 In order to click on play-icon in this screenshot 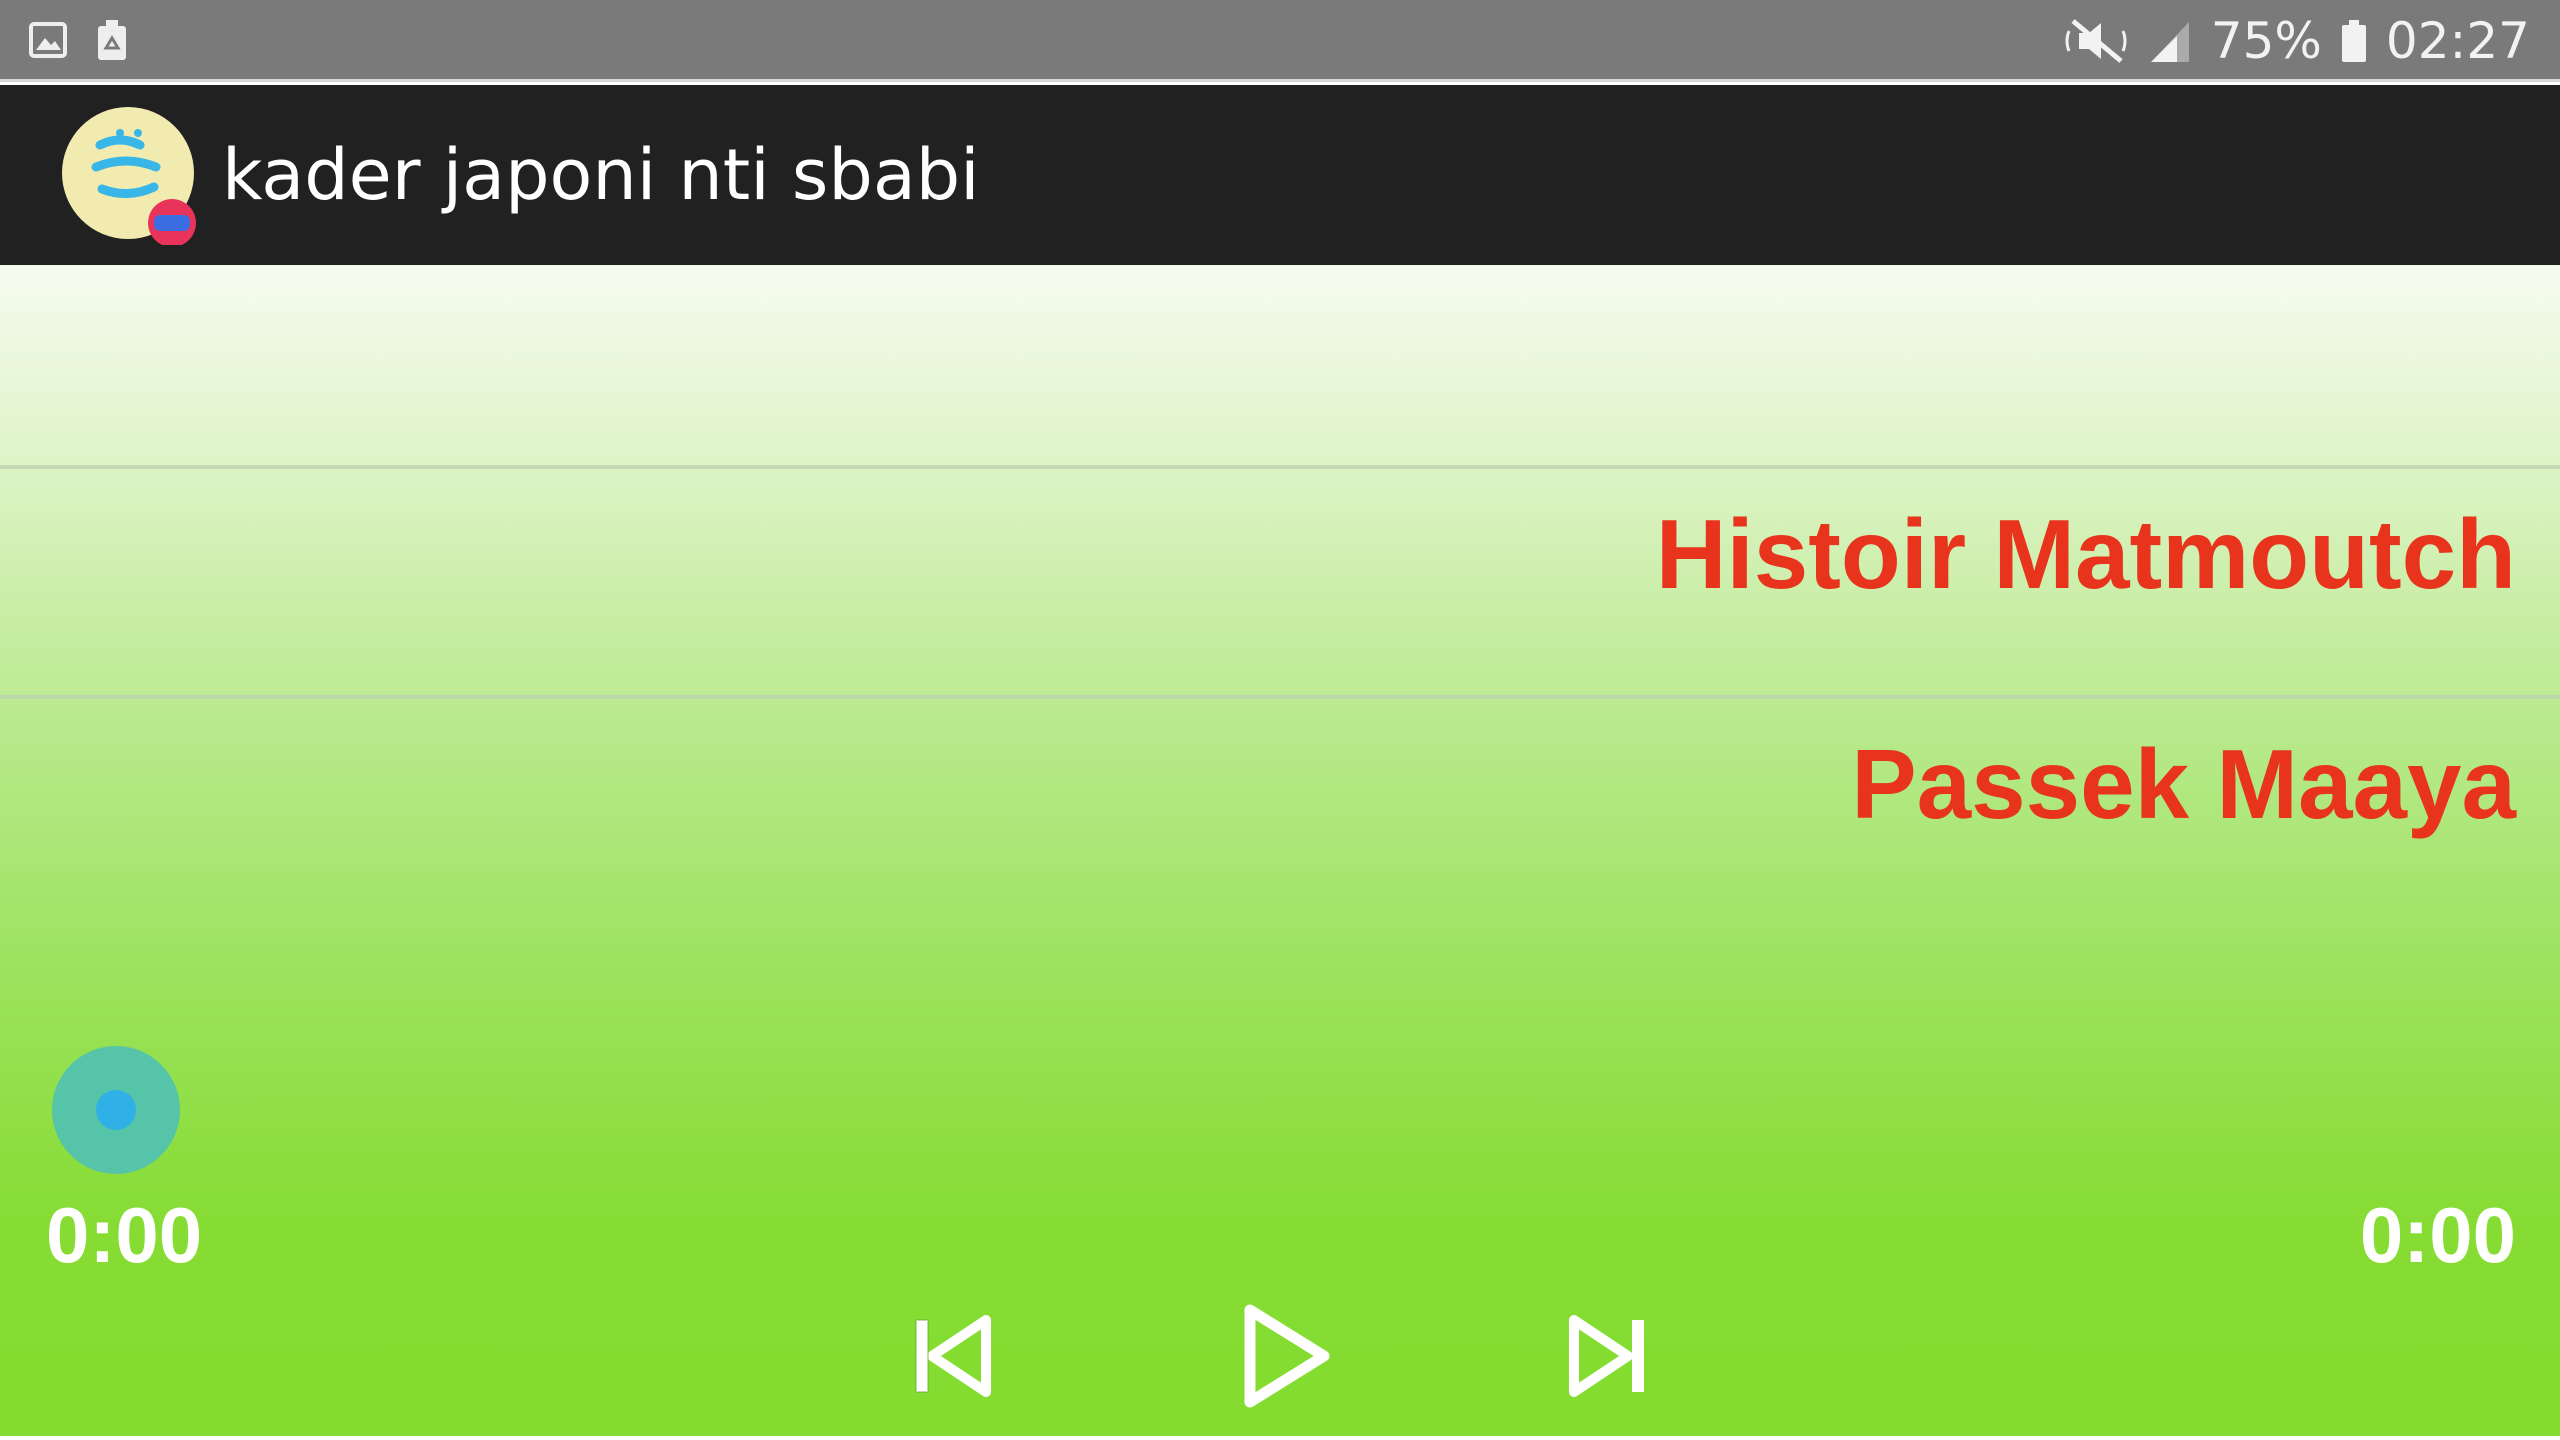, I will do `click(1283, 1356)`.